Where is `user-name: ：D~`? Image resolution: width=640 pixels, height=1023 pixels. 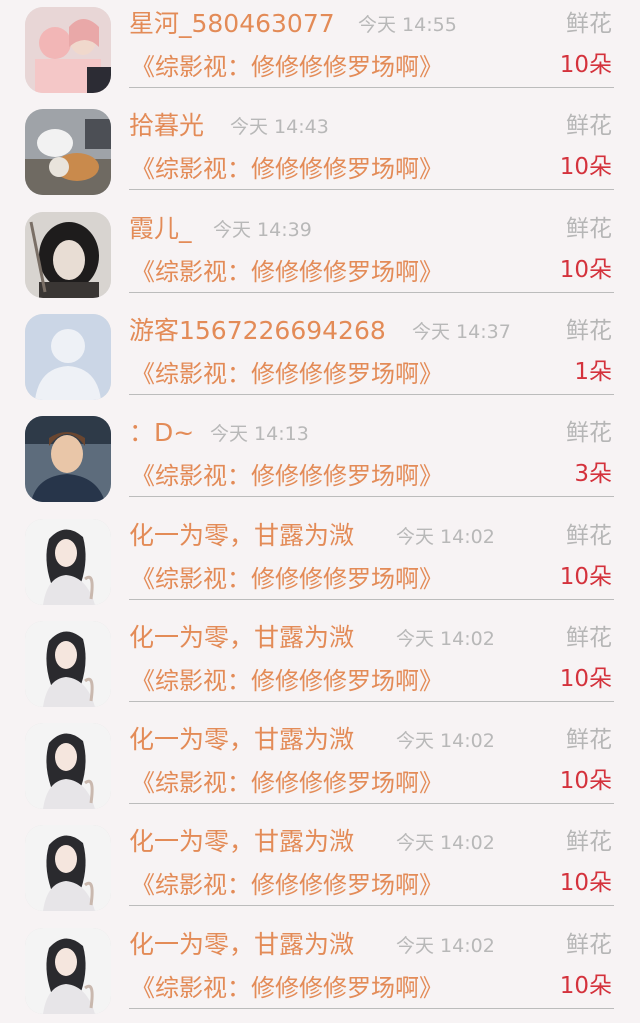 user-name: ：D~ is located at coordinates (161, 433).